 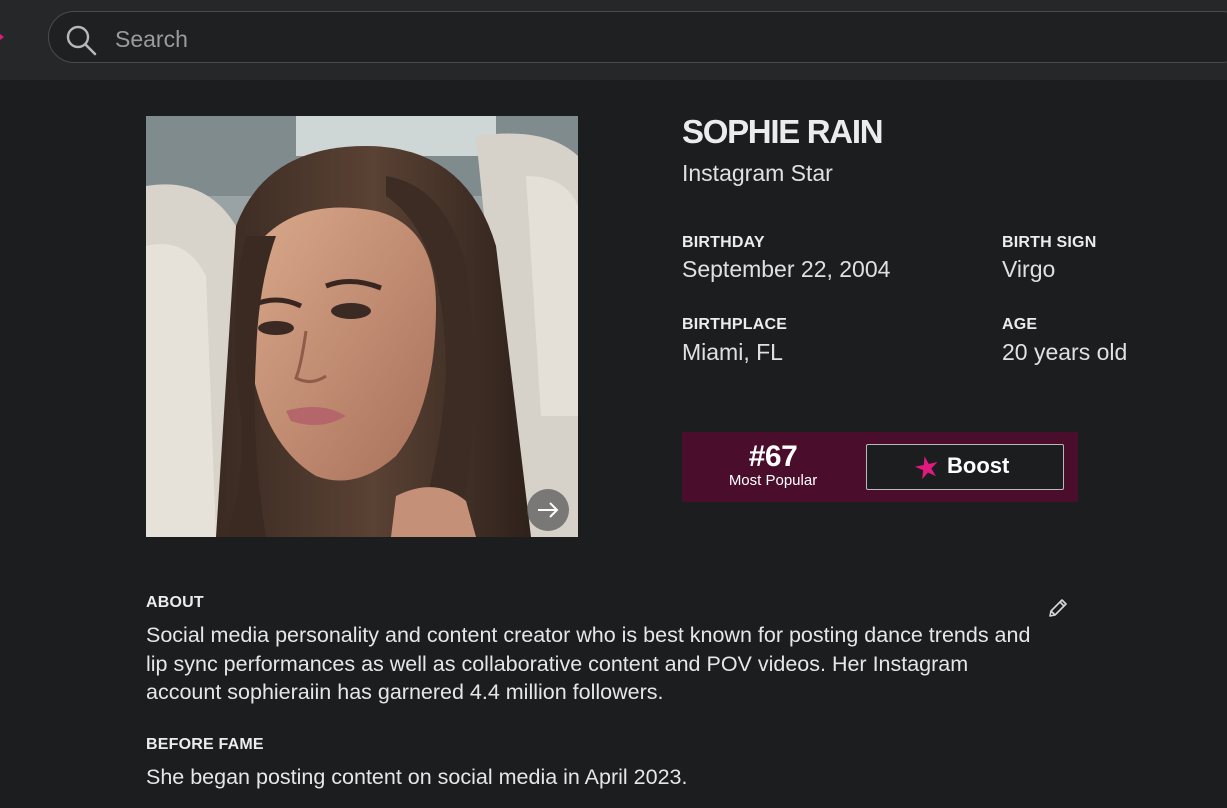 I want to click on birthday-label: BIRTHDAY, so click(x=723, y=242).